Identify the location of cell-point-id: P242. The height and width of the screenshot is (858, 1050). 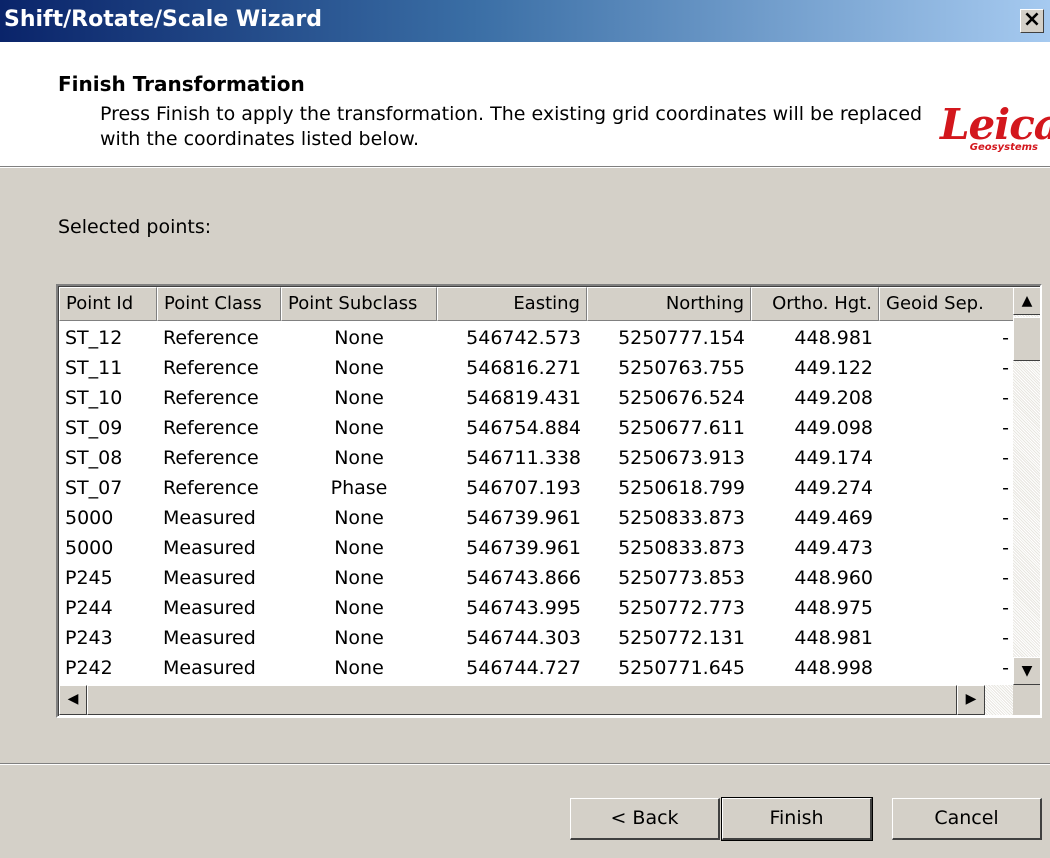
(89, 668).